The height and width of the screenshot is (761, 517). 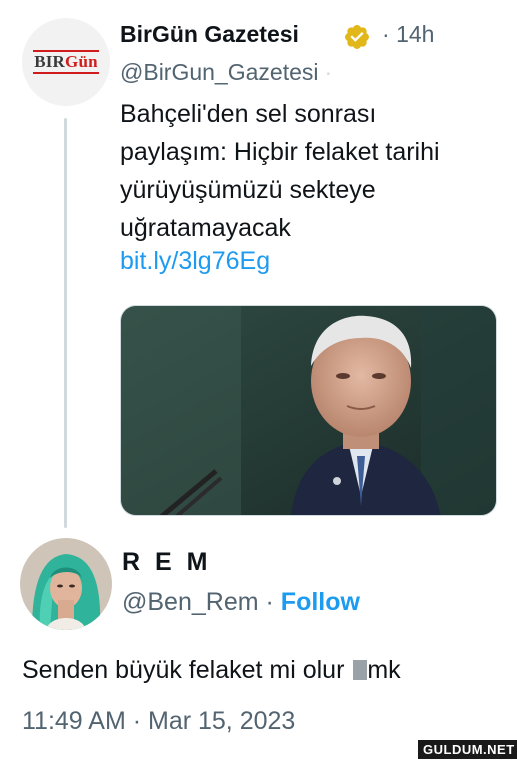 I want to click on display-name: BirGün Gazetesi, so click(x=209, y=34).